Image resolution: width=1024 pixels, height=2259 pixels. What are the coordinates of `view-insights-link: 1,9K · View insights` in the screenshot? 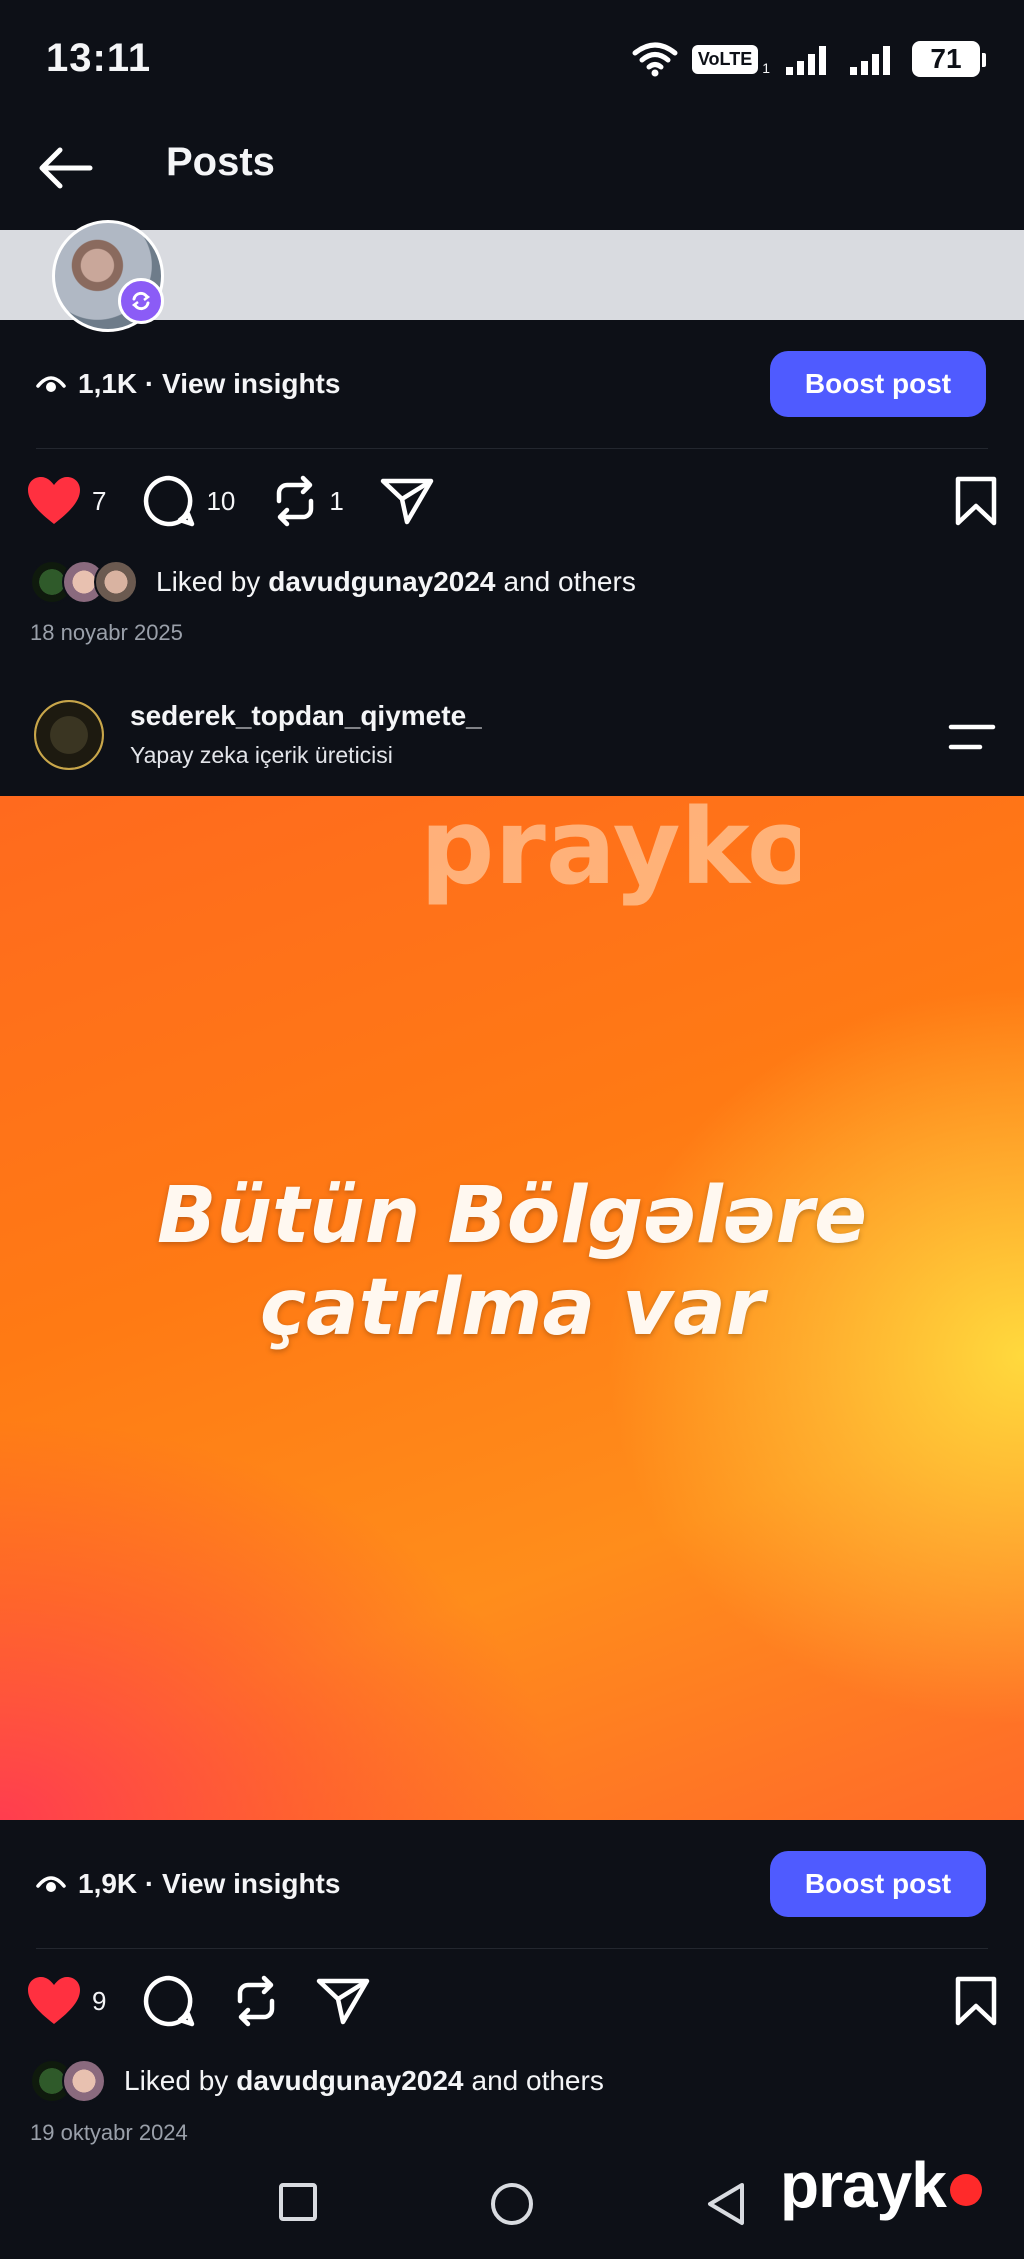 It's located at (188, 1884).